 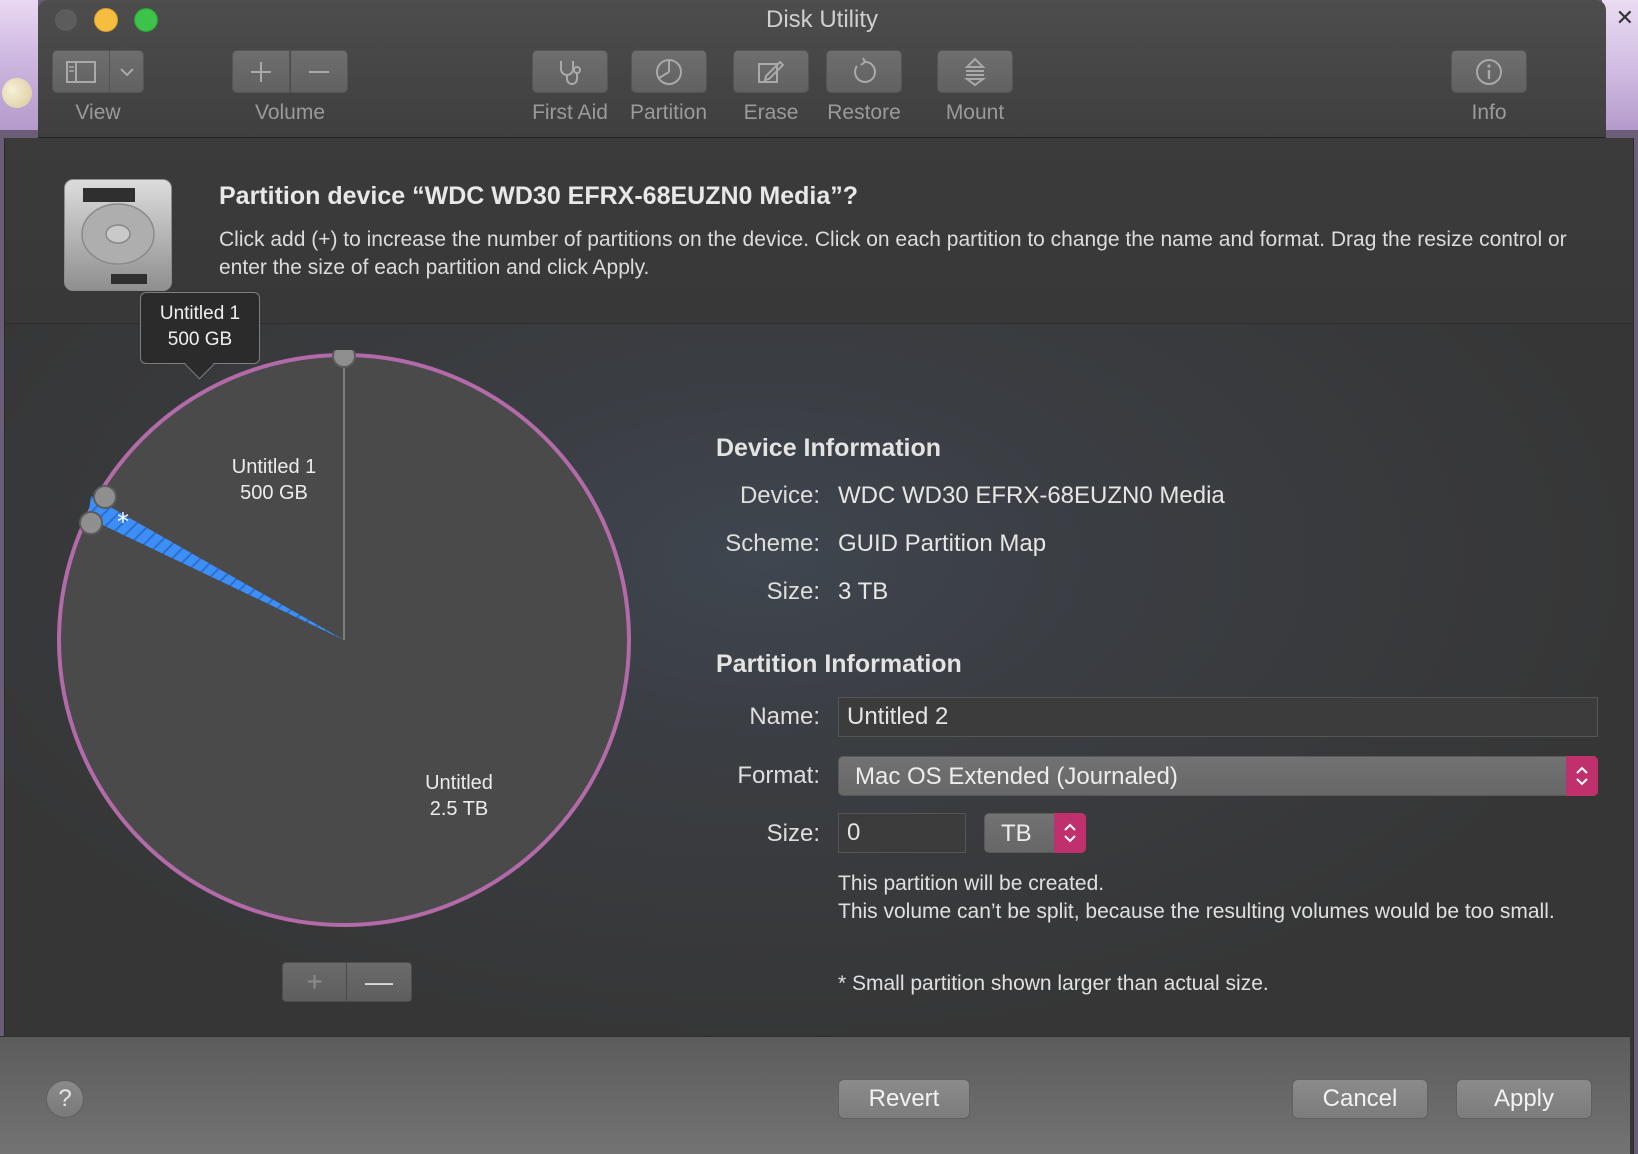 I want to click on toolbar-info-label: Info, so click(x=1489, y=112).